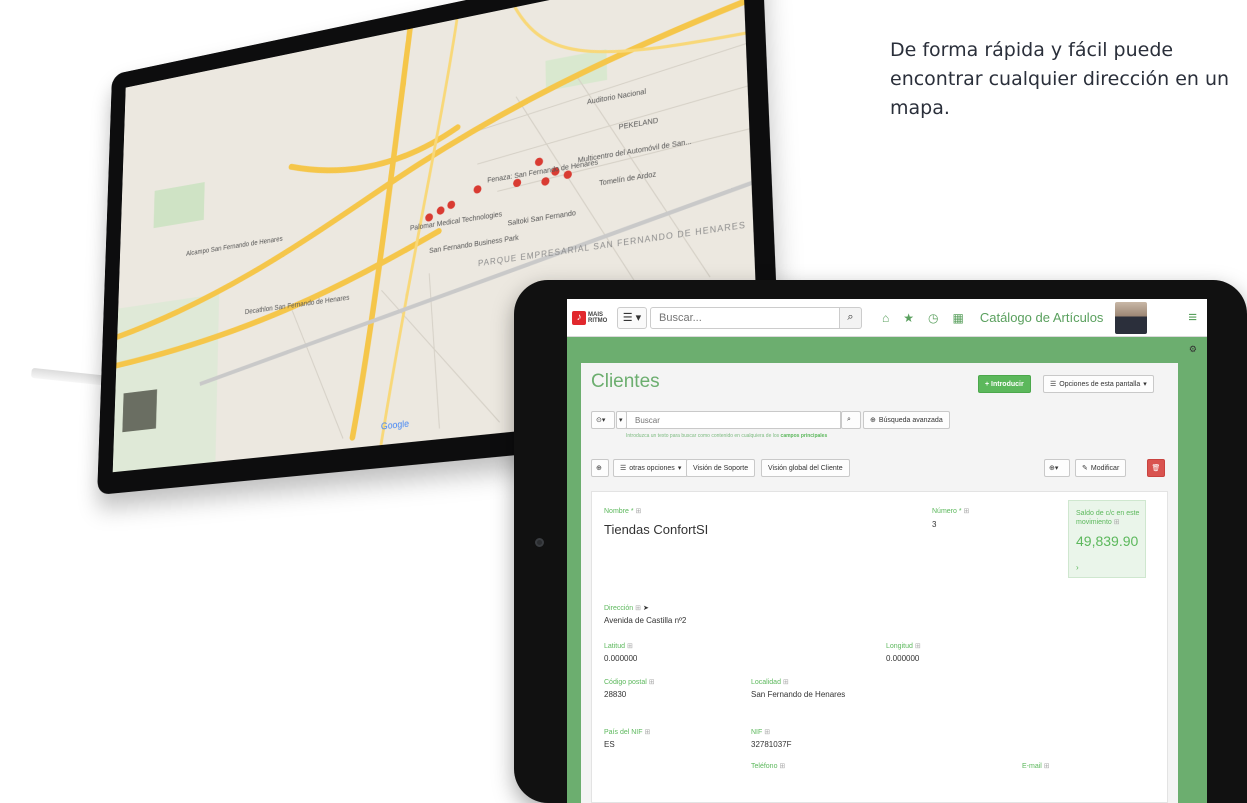 This screenshot has width=1247, height=803. I want to click on history-icon: ⊙▾, so click(601, 420).